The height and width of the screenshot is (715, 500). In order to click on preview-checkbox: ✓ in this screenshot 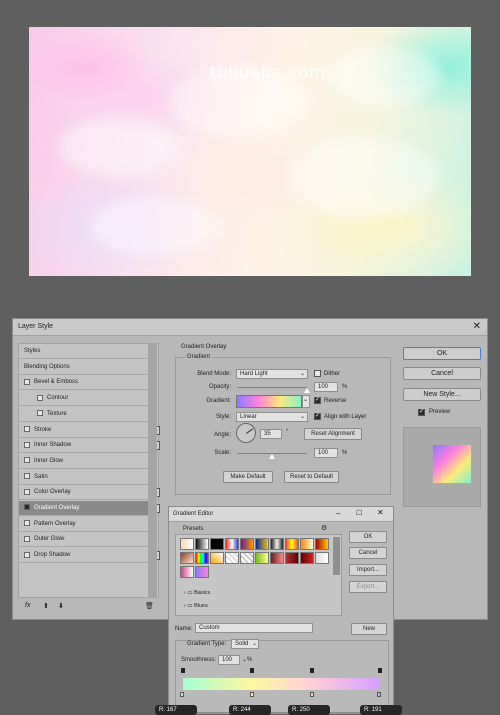, I will do `click(421, 412)`.